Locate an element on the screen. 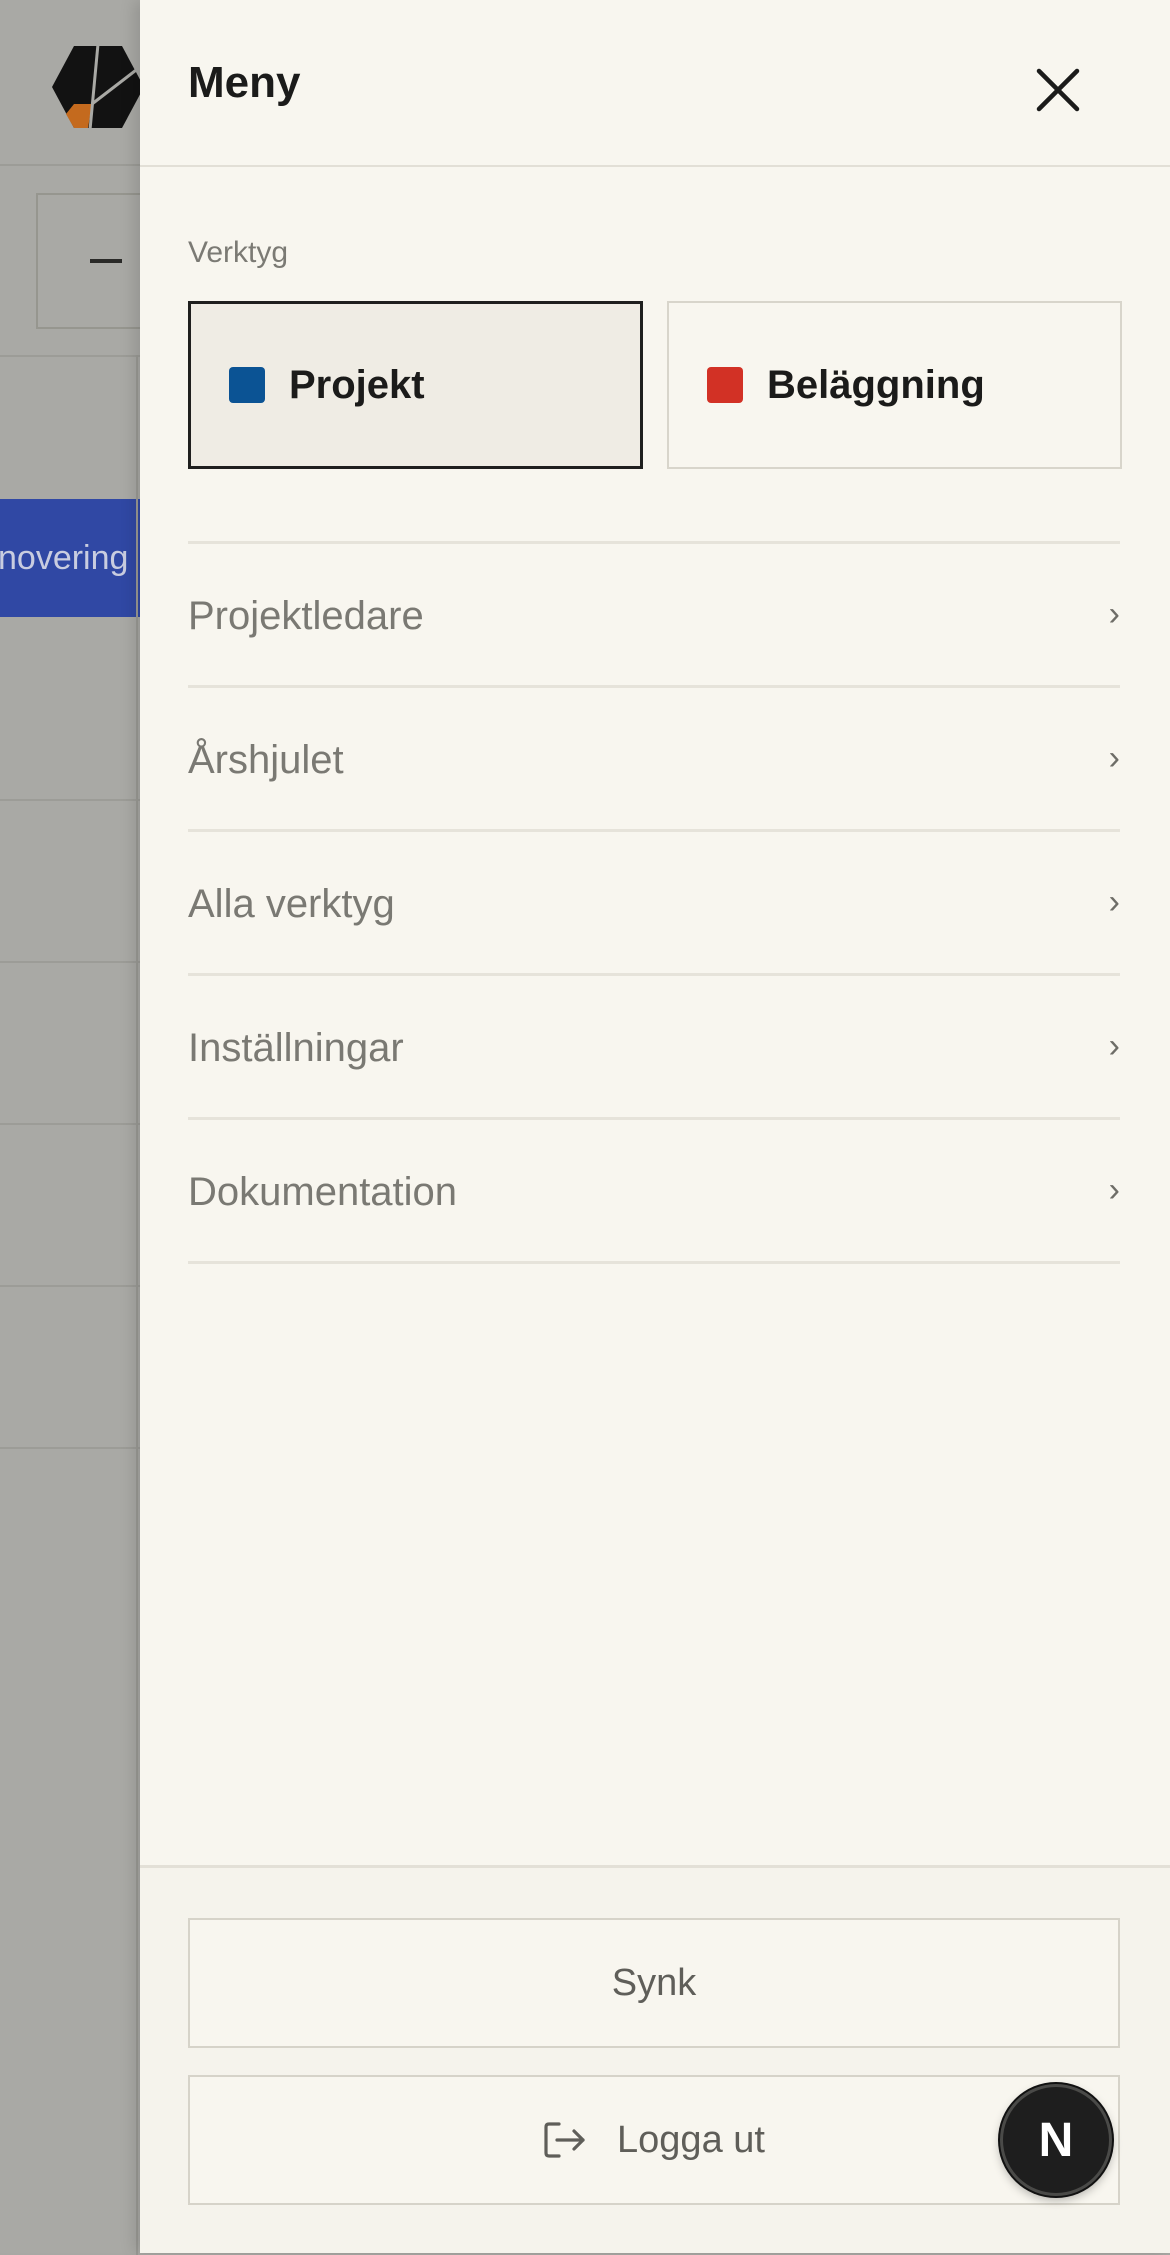 The image size is (1170, 2255). close-button is located at coordinates (1058, 90).